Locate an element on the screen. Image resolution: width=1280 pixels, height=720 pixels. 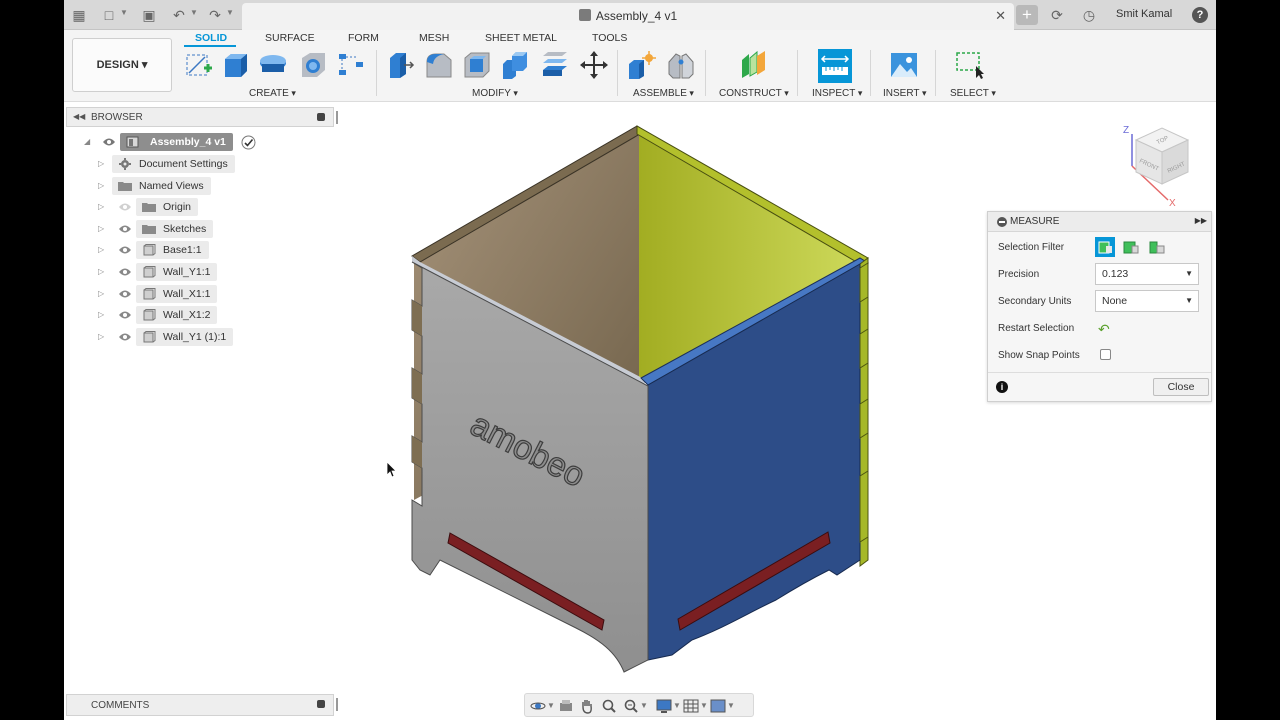
grid-chevron-down-icon: ▼ is located at coordinates (704, 705).